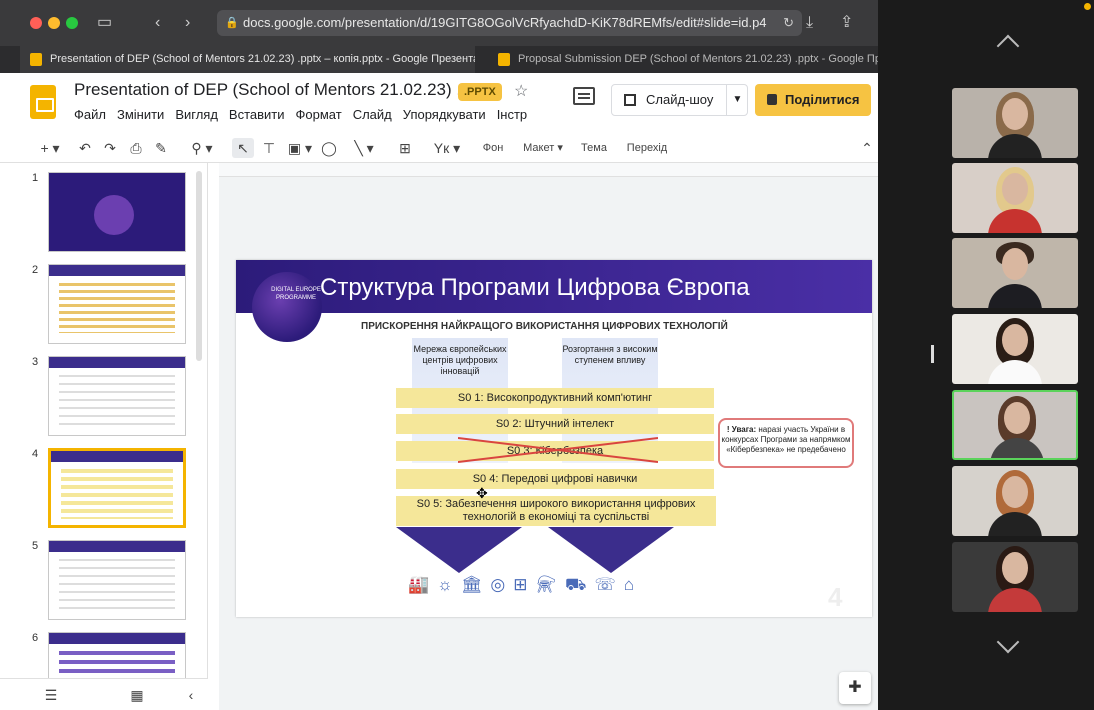  I want to click on star-icon: ☆, so click(521, 91).